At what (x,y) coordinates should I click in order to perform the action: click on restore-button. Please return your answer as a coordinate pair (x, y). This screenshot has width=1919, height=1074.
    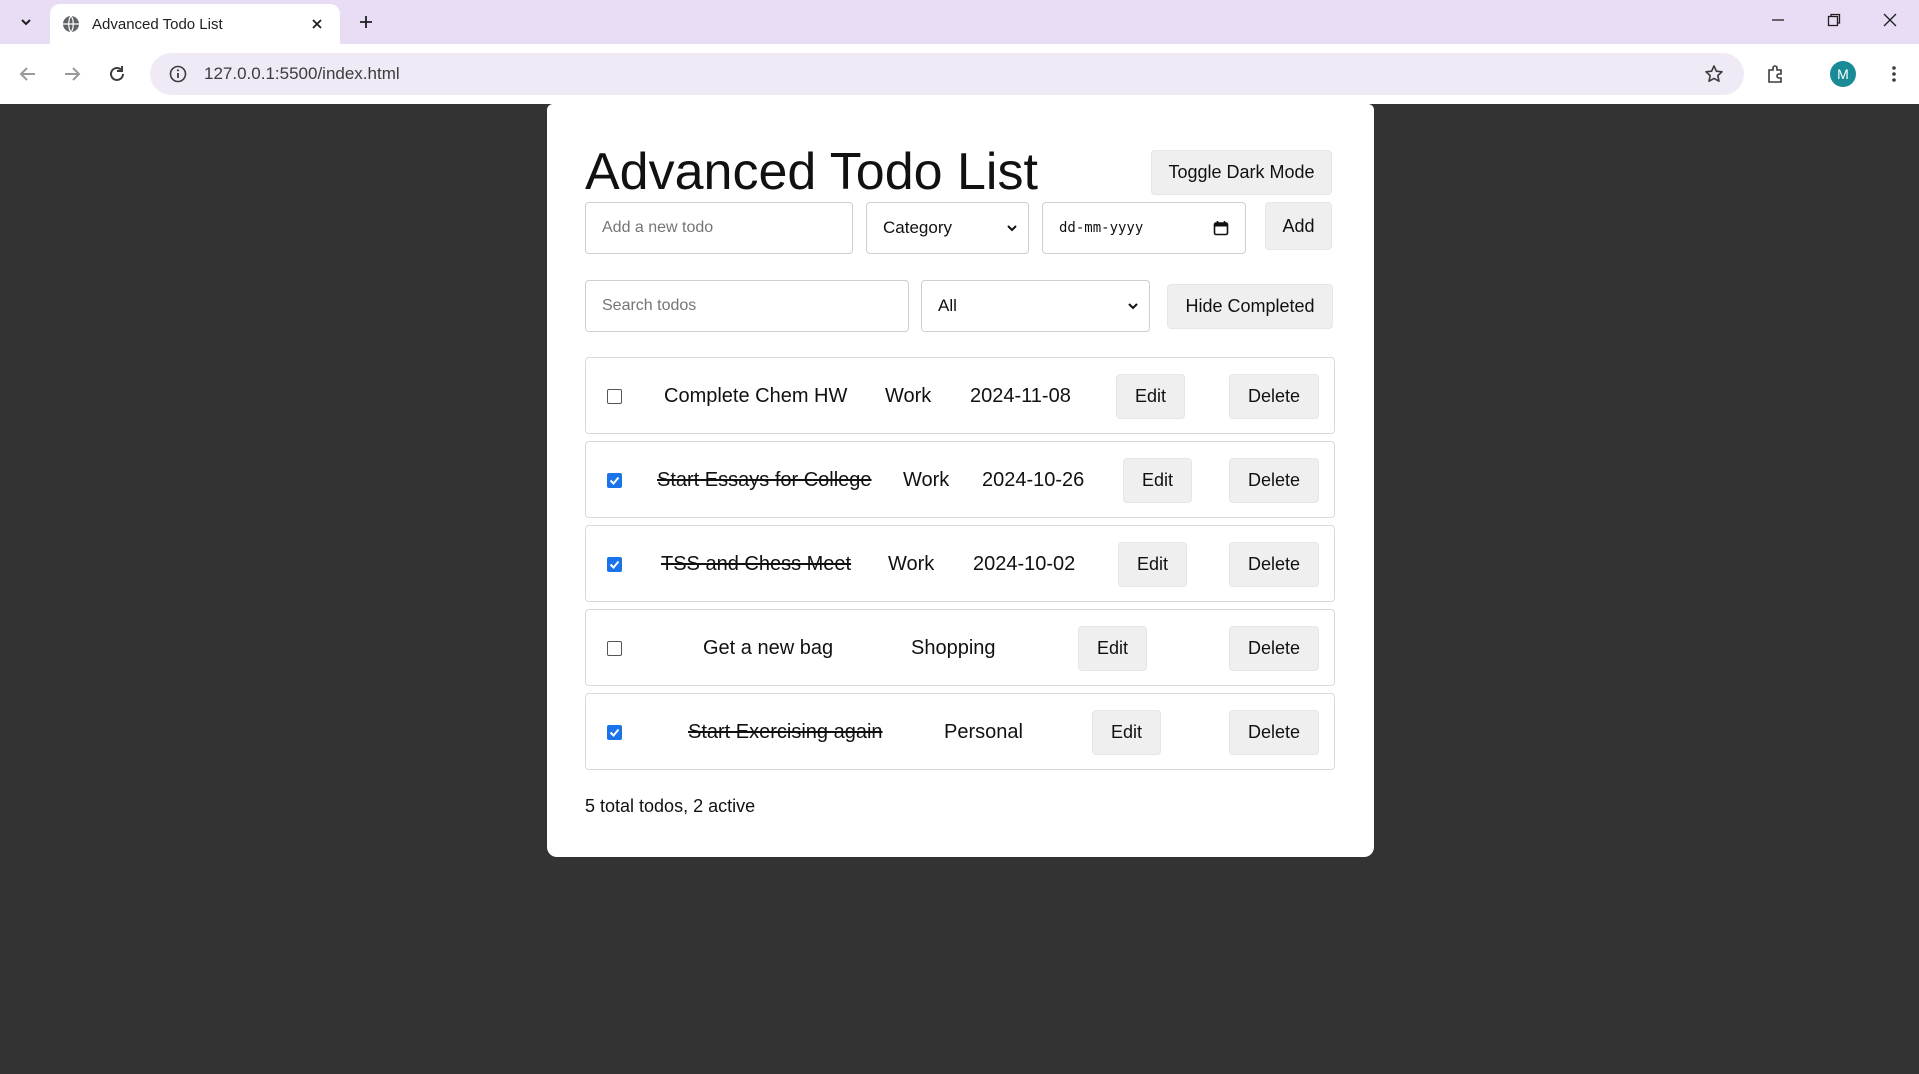
    Looking at the image, I should click on (1834, 20).